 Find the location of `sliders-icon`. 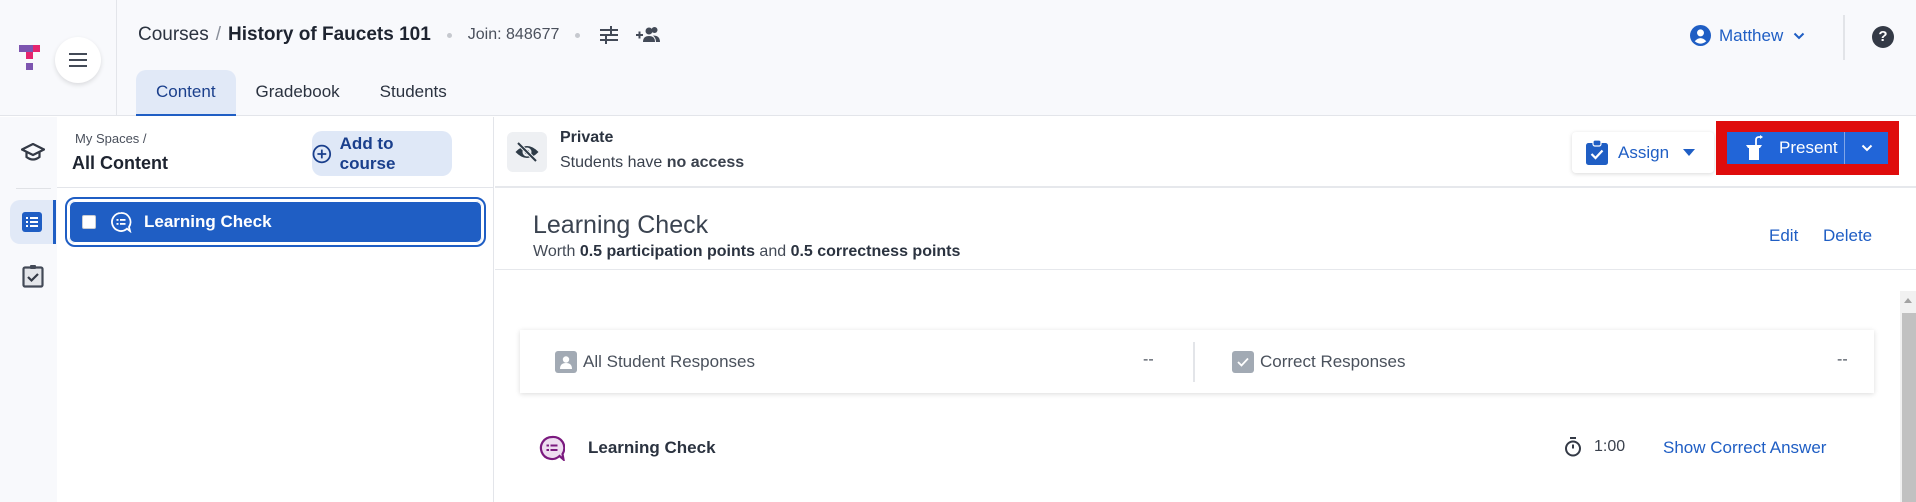

sliders-icon is located at coordinates (609, 35).